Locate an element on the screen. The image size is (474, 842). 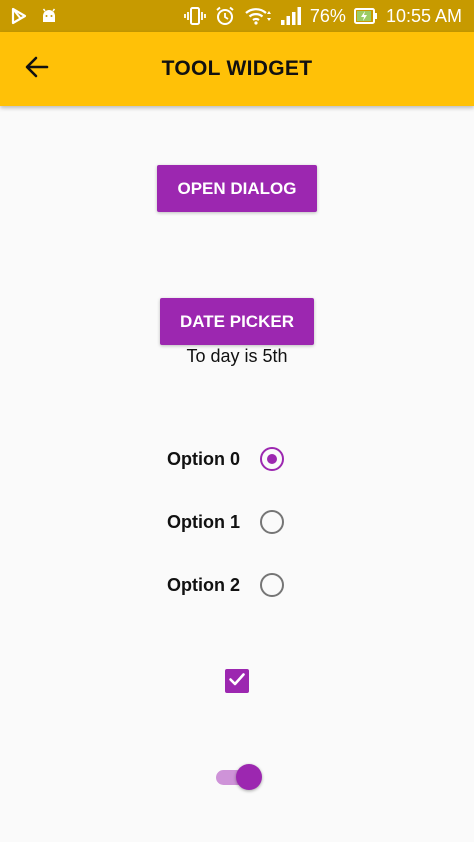
radio-row-option-1: Option 1 is located at coordinates (237, 522).